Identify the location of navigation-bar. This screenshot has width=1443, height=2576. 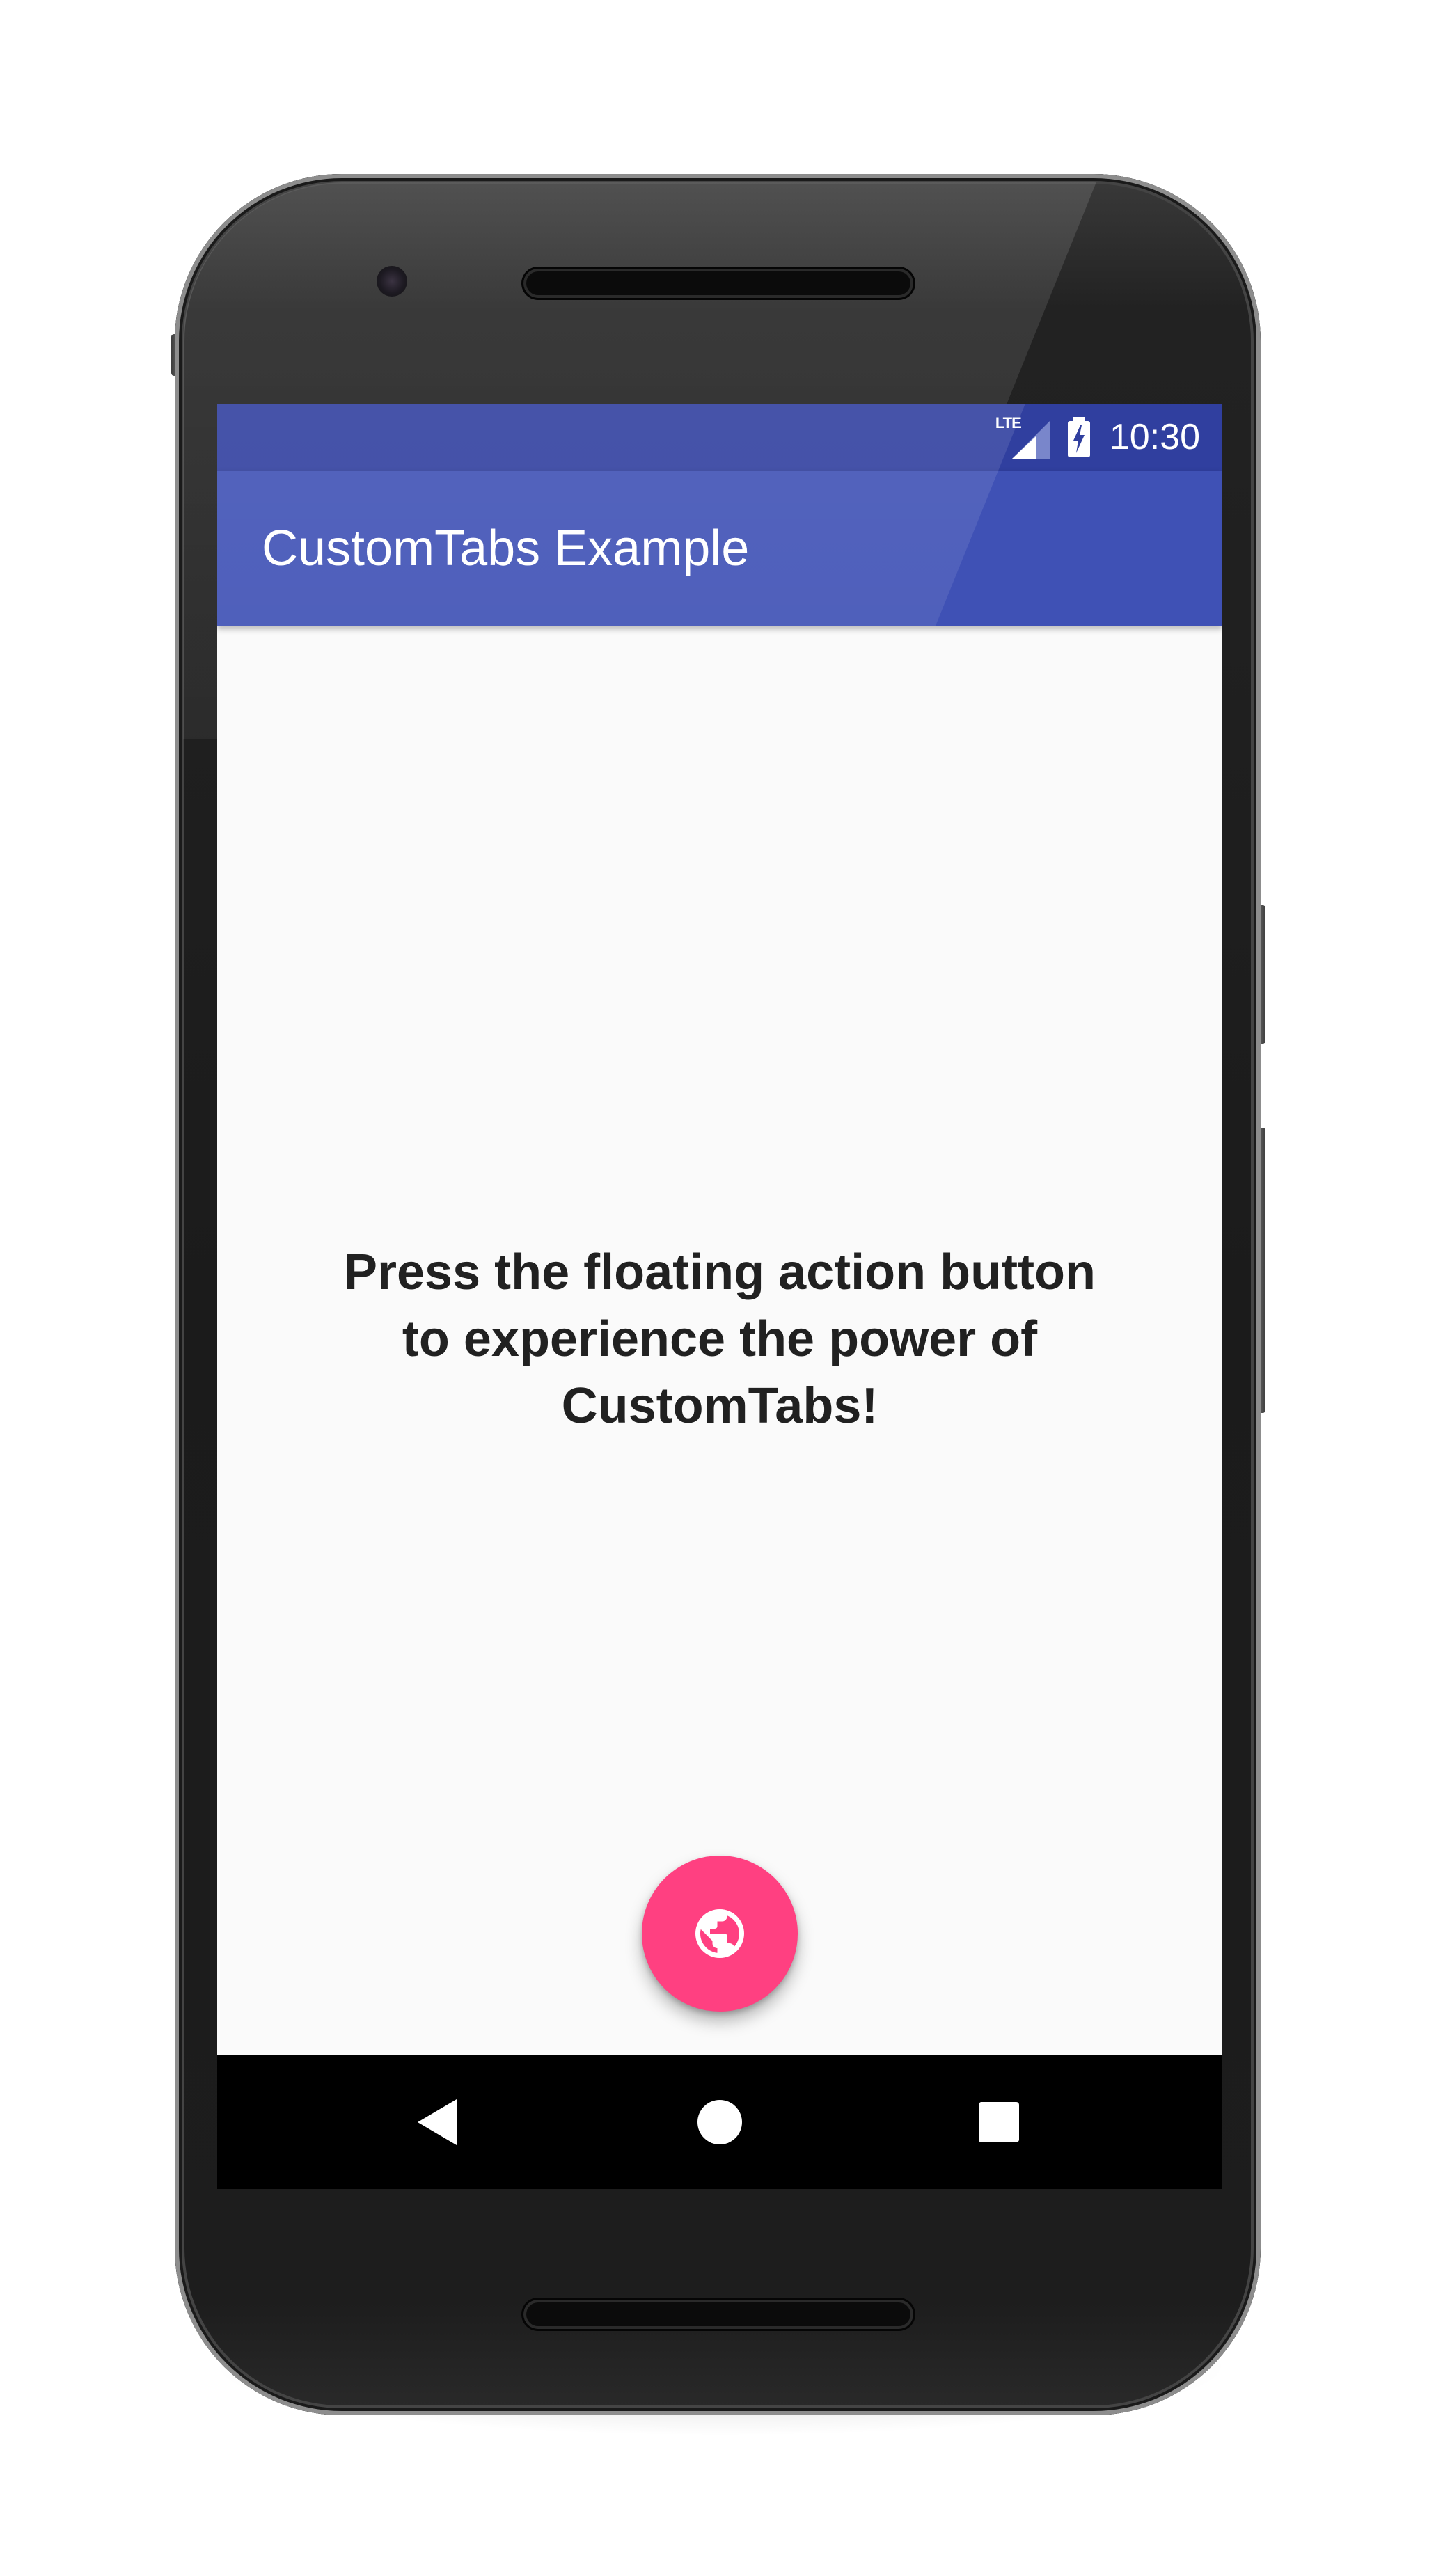
(719, 2122).